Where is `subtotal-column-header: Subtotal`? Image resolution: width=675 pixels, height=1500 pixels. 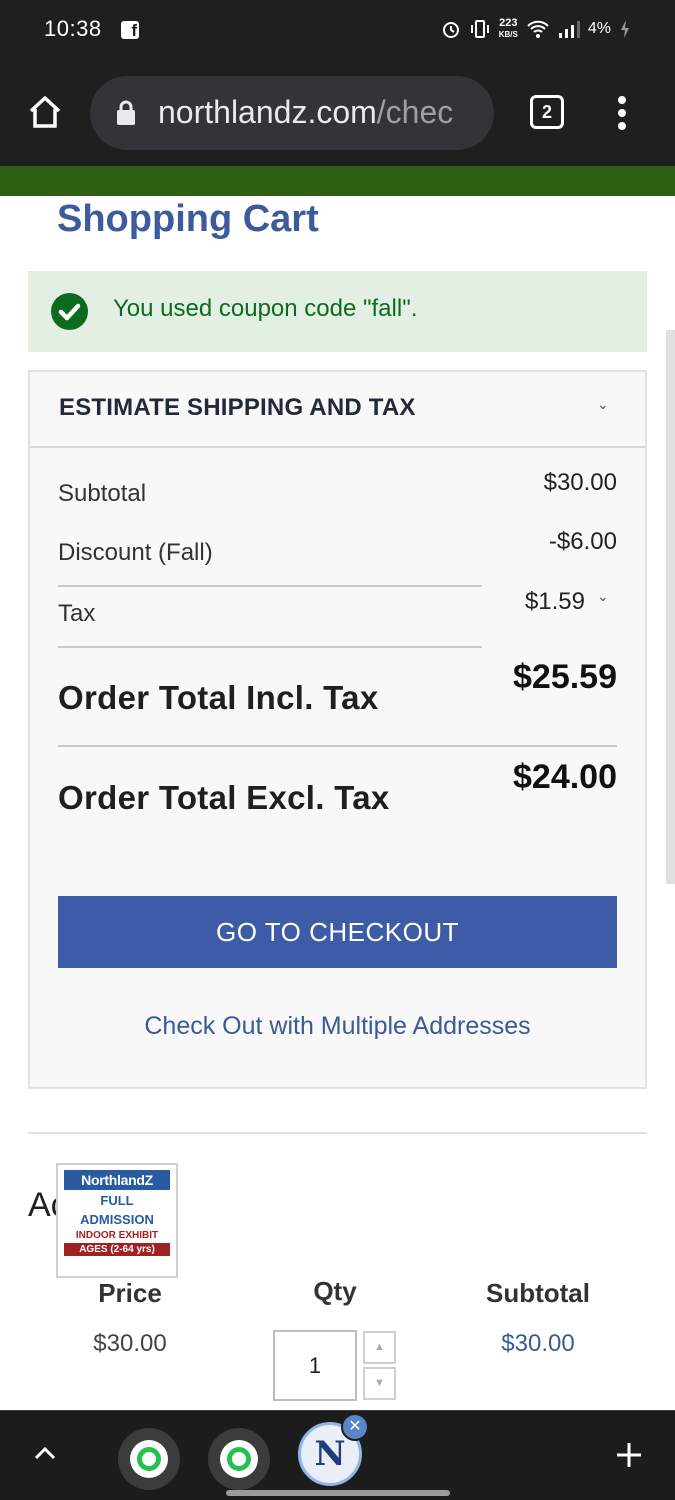
subtotal-column-header: Subtotal is located at coordinates (538, 1293).